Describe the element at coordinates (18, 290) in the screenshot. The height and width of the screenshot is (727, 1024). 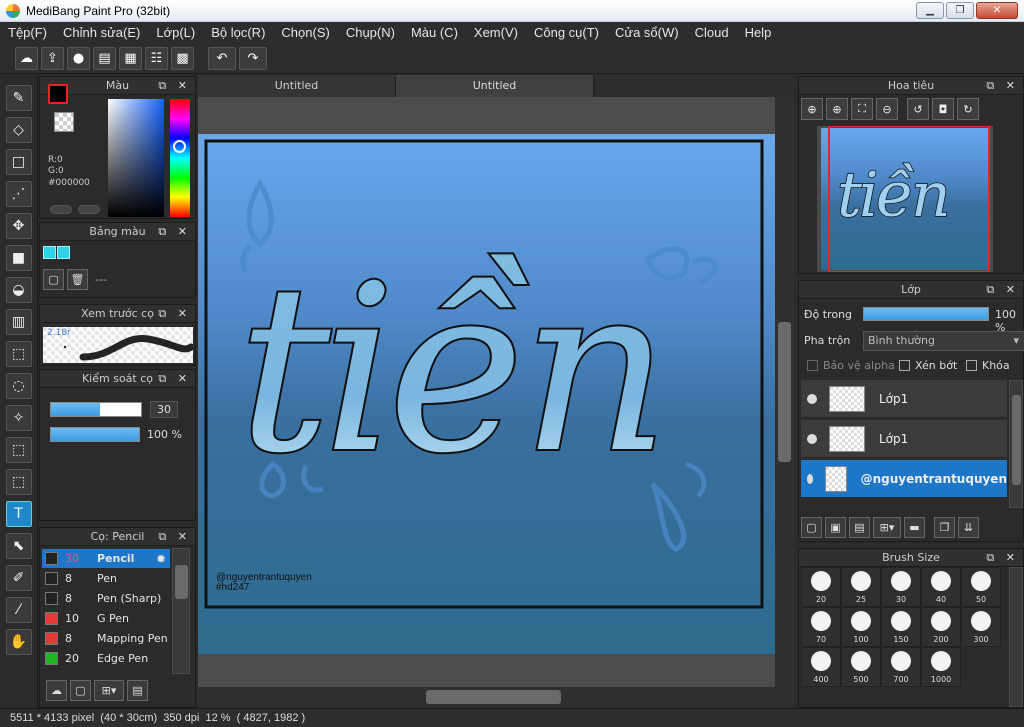
I see `bucket-tool-icon: ◒` at that location.